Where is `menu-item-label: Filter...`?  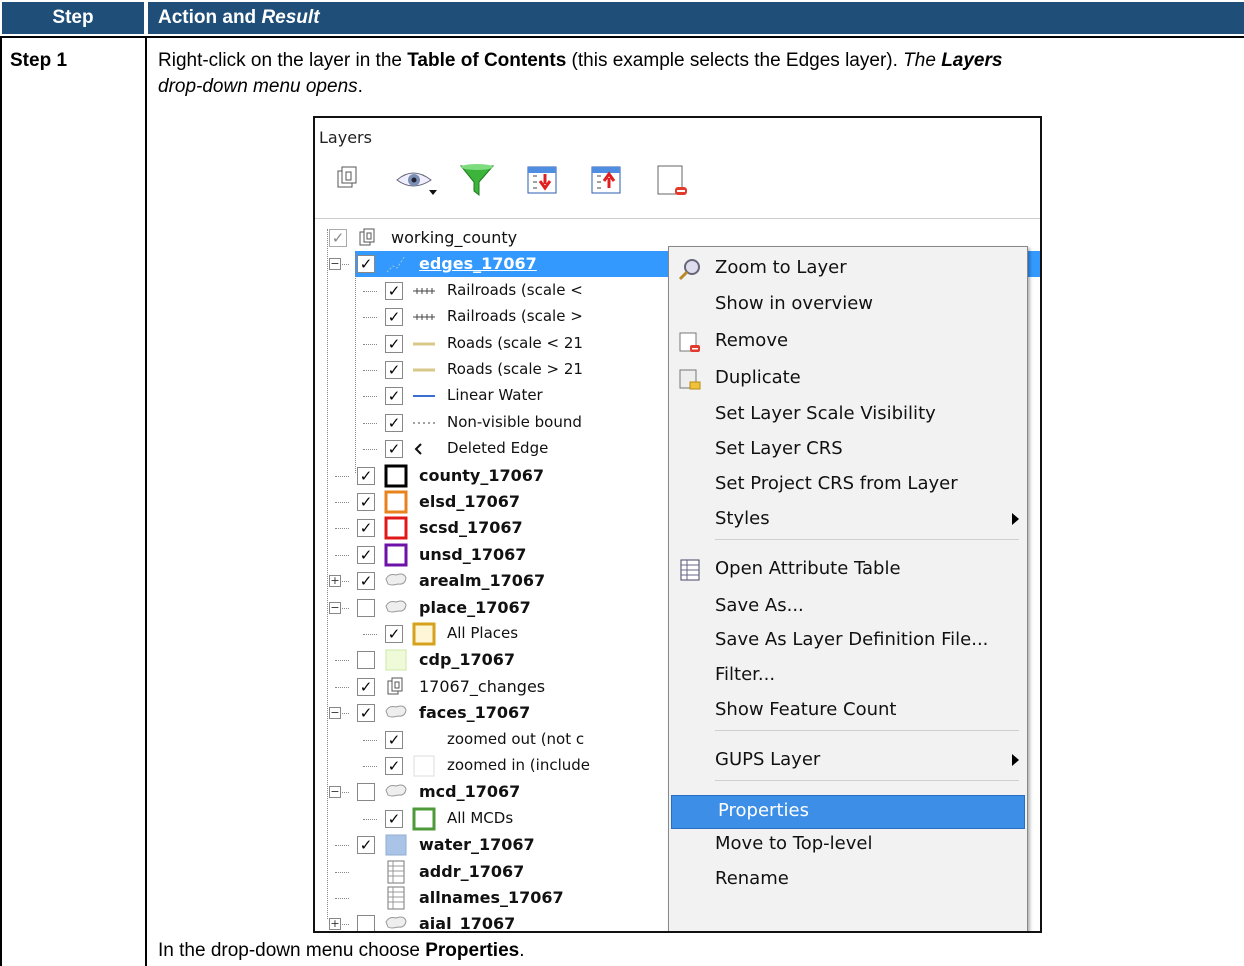
menu-item-label: Filter... is located at coordinates (745, 674).